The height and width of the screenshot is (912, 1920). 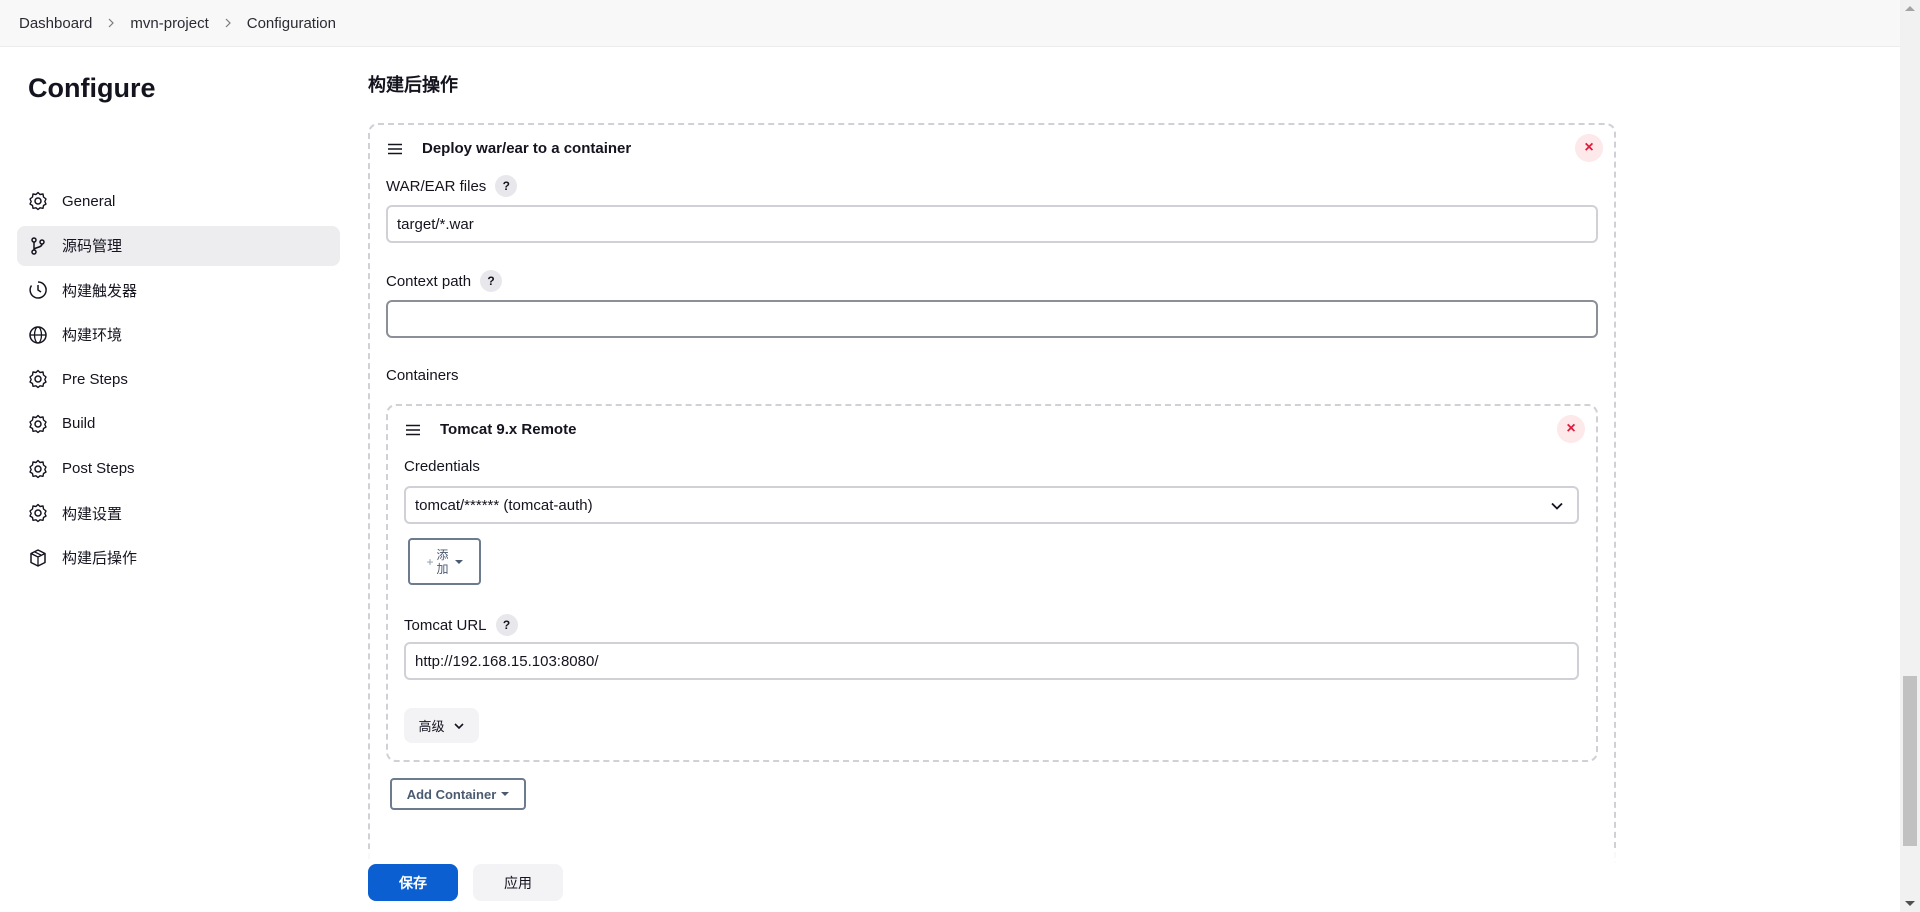 I want to click on credentials-select: tomcat/****** (tomcat-auth), so click(x=991, y=505).